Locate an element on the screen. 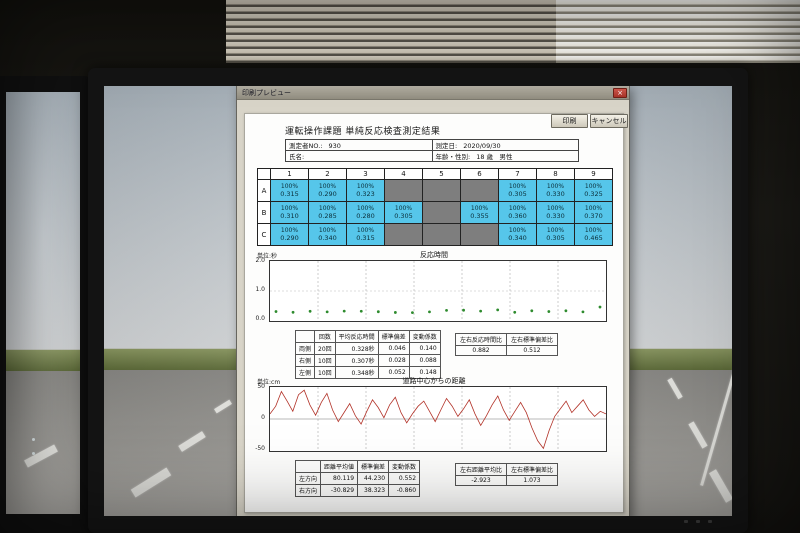 The height and width of the screenshot is (533, 800). ratio-value: -2.923 is located at coordinates (481, 480).